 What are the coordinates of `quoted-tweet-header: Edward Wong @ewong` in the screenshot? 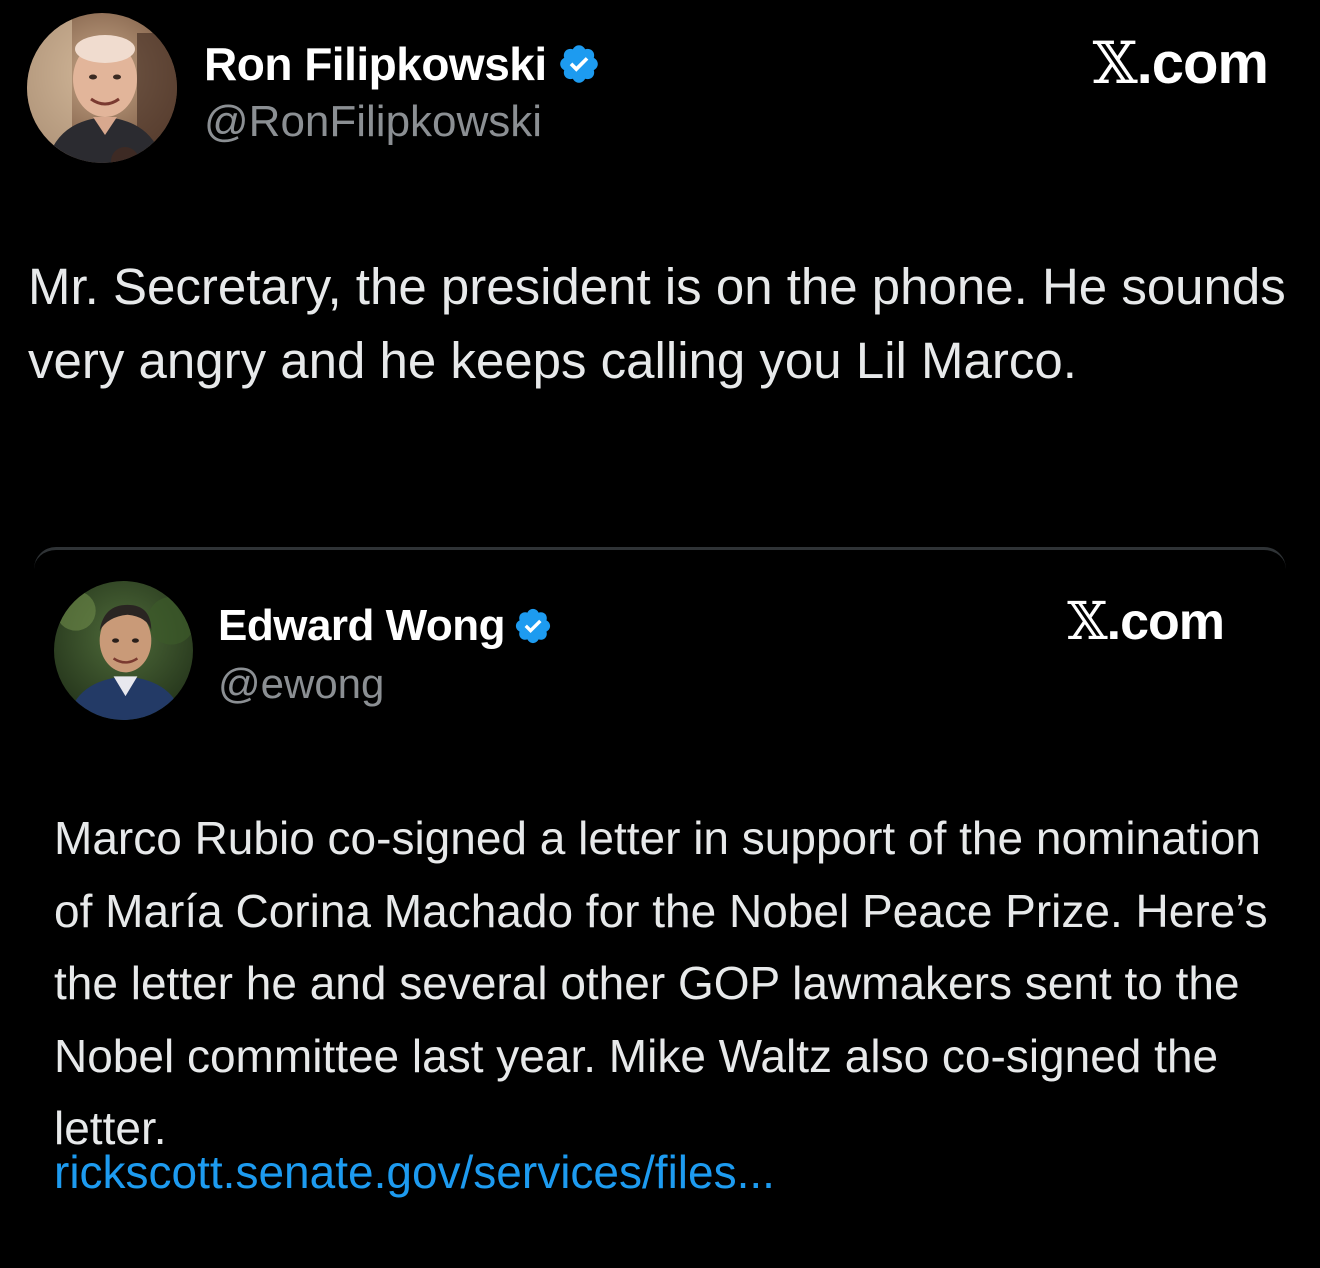 It's located at (303, 650).